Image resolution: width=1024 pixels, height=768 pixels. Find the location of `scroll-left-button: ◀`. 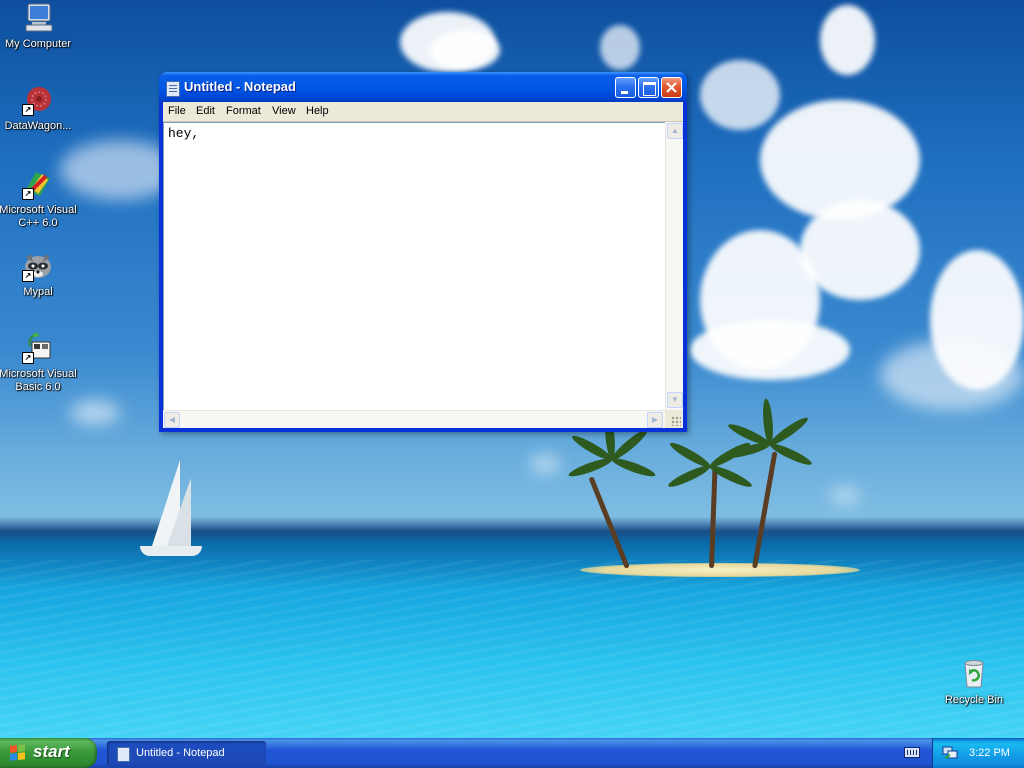

scroll-left-button: ◀ is located at coordinates (172, 420).